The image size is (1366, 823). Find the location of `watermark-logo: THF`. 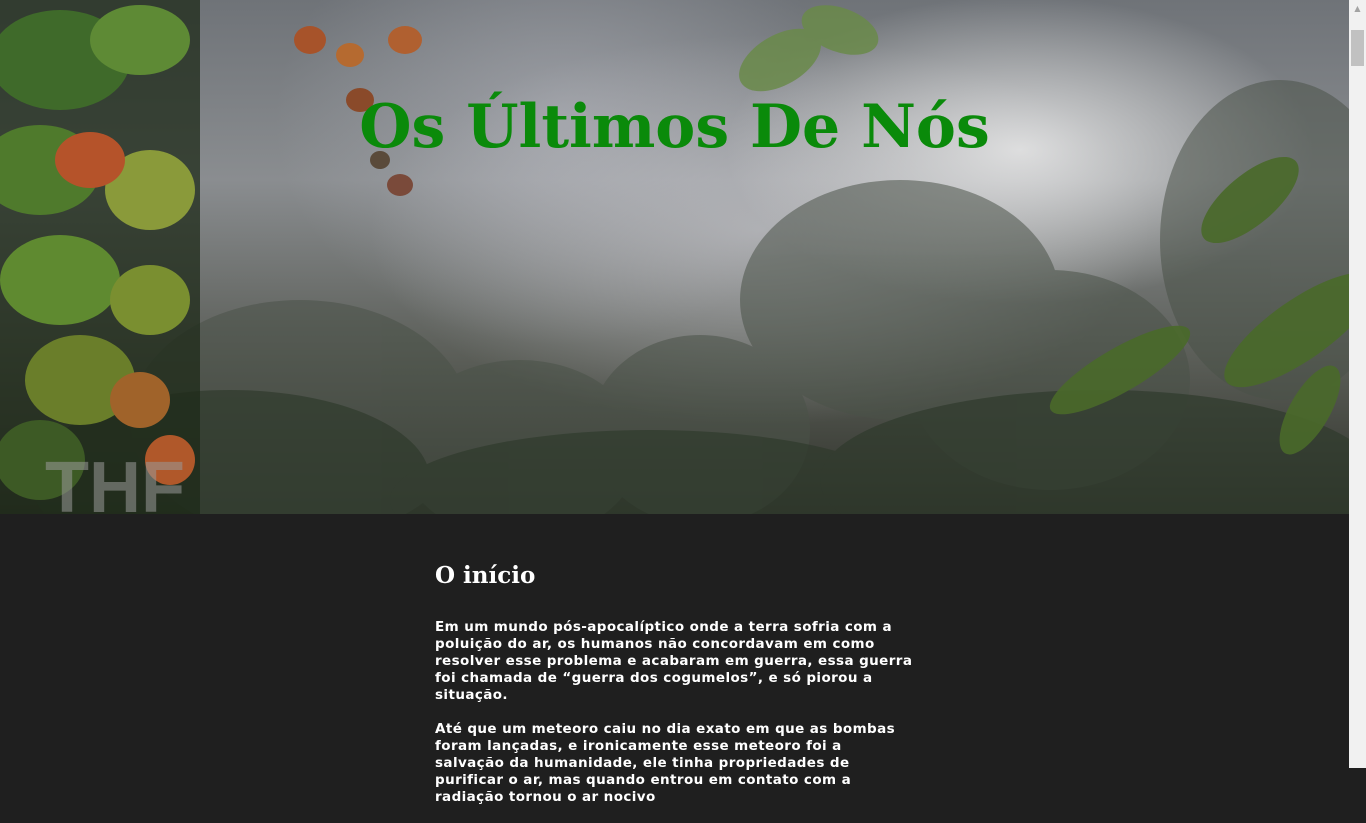

watermark-logo: THF is located at coordinates (115, 481).